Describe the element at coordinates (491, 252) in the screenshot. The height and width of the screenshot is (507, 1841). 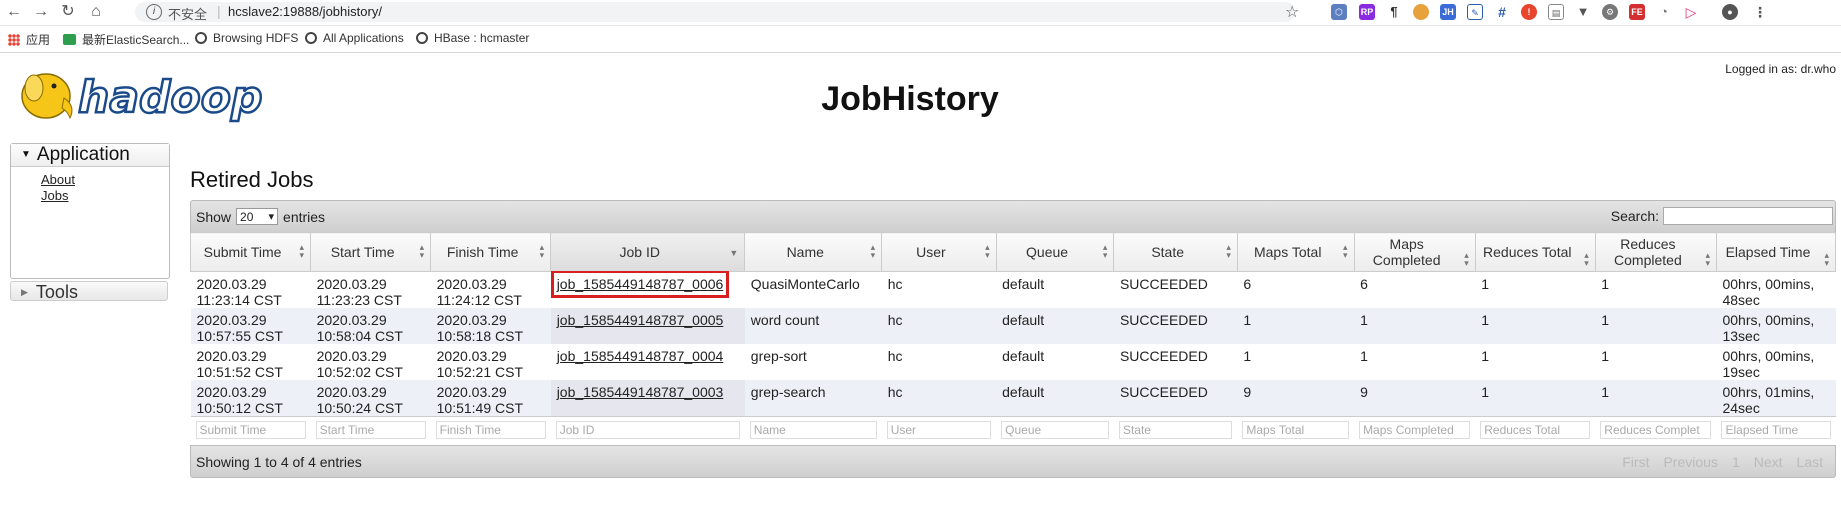
I see `column-header: Finish Time ▴ ▾` at that location.